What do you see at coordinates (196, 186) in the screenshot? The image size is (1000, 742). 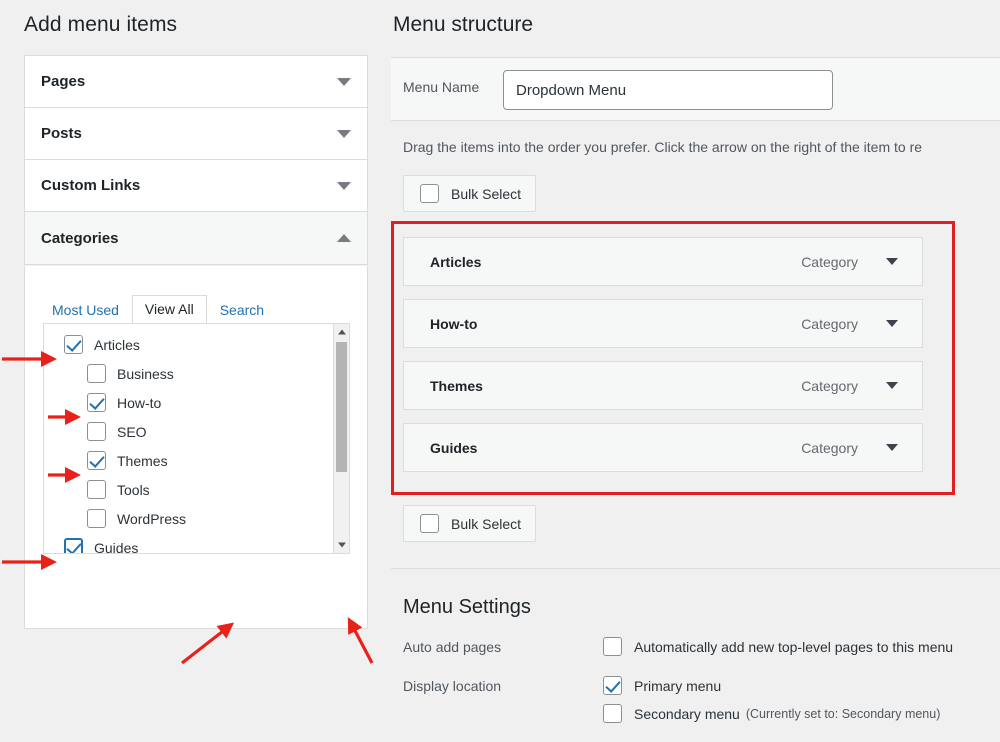 I see `accordion-item-custom-links: Custom Links` at bounding box center [196, 186].